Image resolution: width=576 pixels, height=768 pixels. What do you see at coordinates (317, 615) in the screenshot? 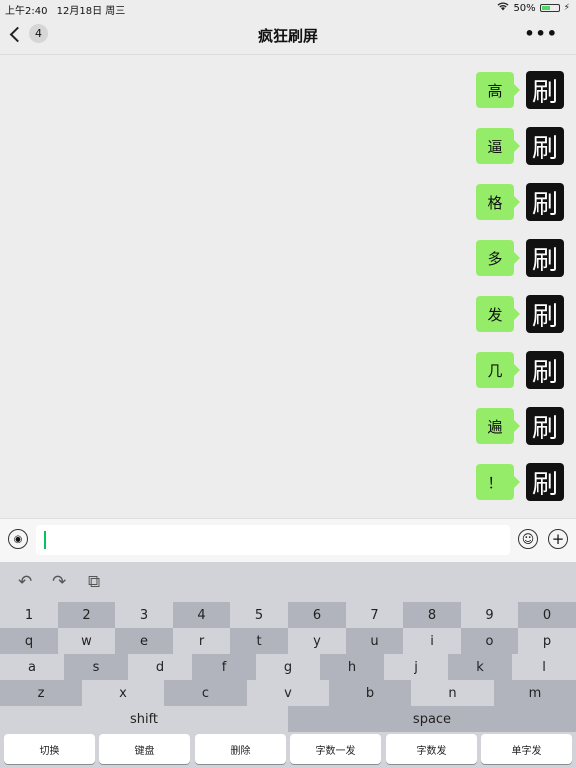
I see `key: 6` at bounding box center [317, 615].